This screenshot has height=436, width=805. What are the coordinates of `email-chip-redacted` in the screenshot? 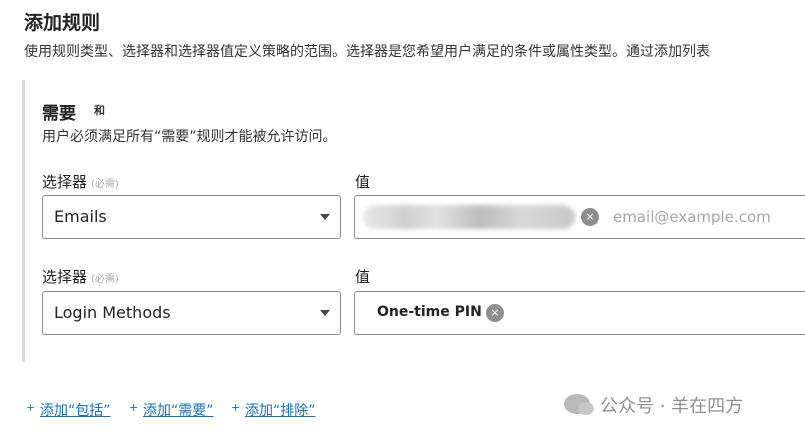 It's located at (469, 217).